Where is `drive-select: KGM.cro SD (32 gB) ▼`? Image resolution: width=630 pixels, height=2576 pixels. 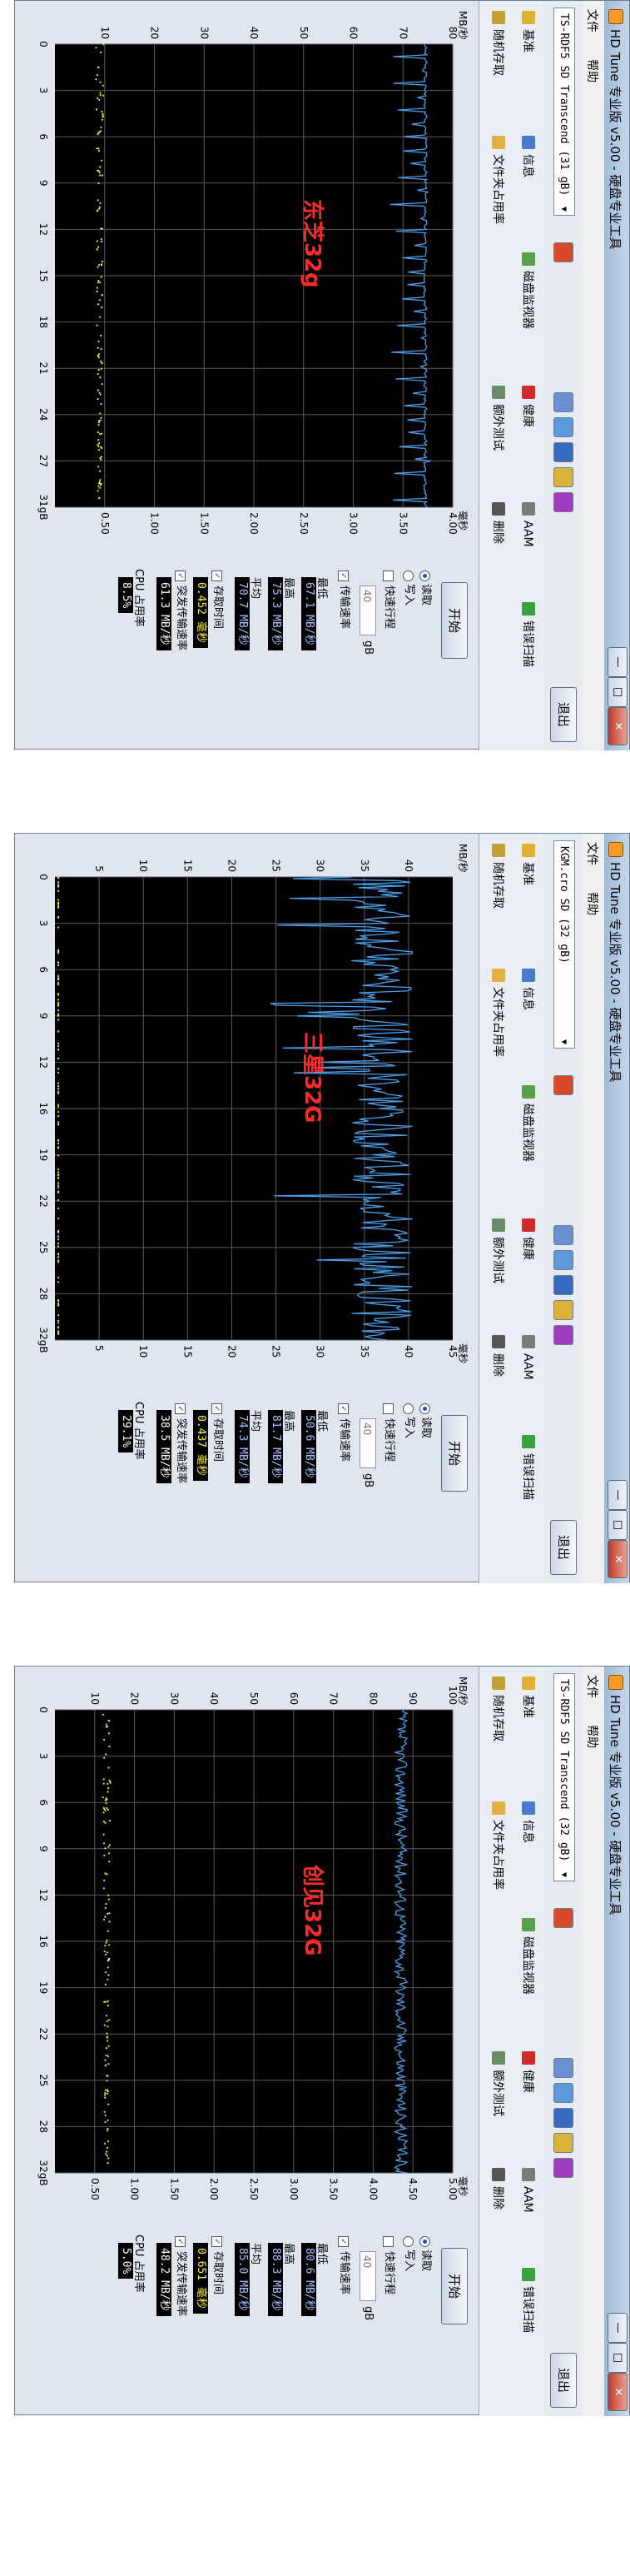
drive-select: KGM.cro SD (32 gB) ▼ is located at coordinates (564, 945).